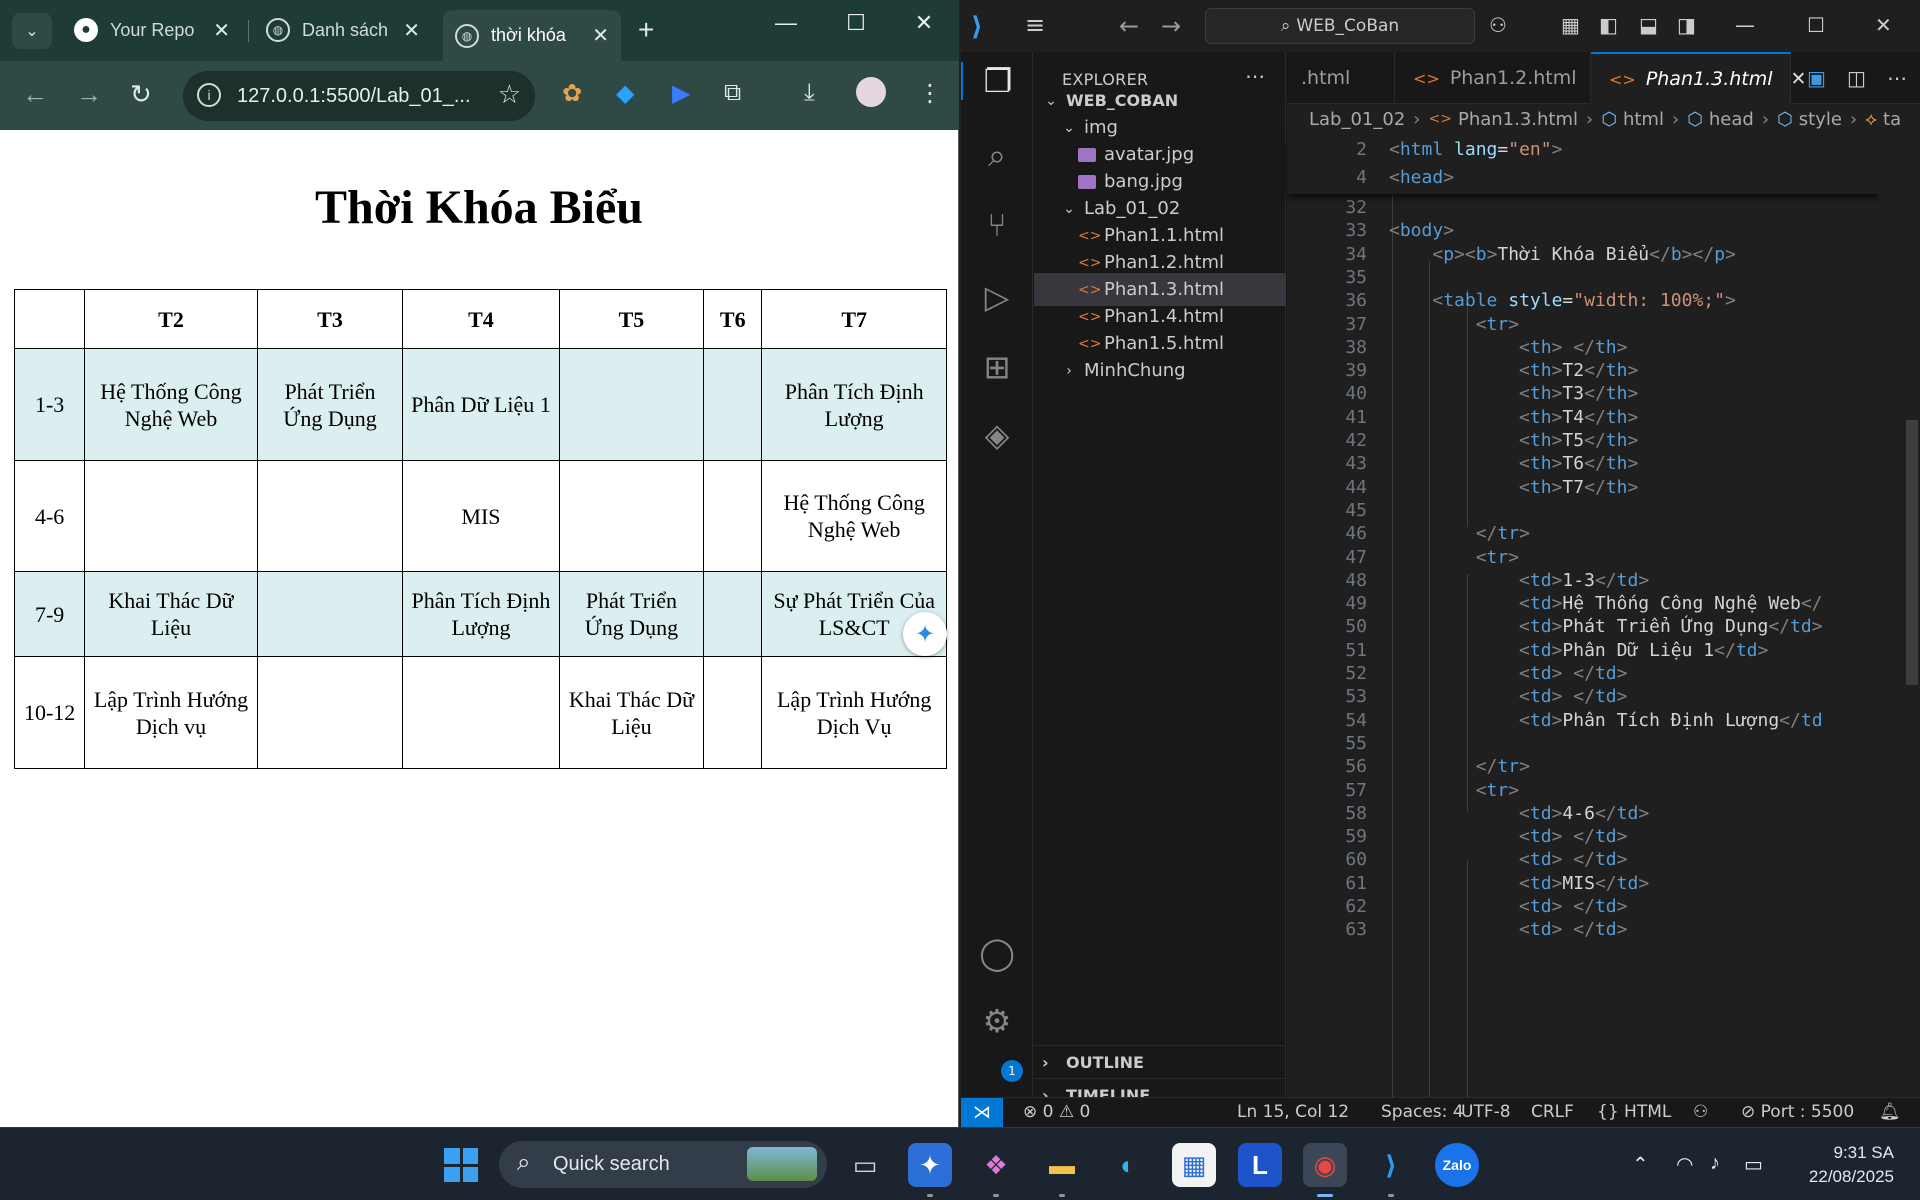 The image size is (1920, 1200). What do you see at coordinates (1552, 1112) in the screenshot?
I see `line-ending: CRLF` at bounding box center [1552, 1112].